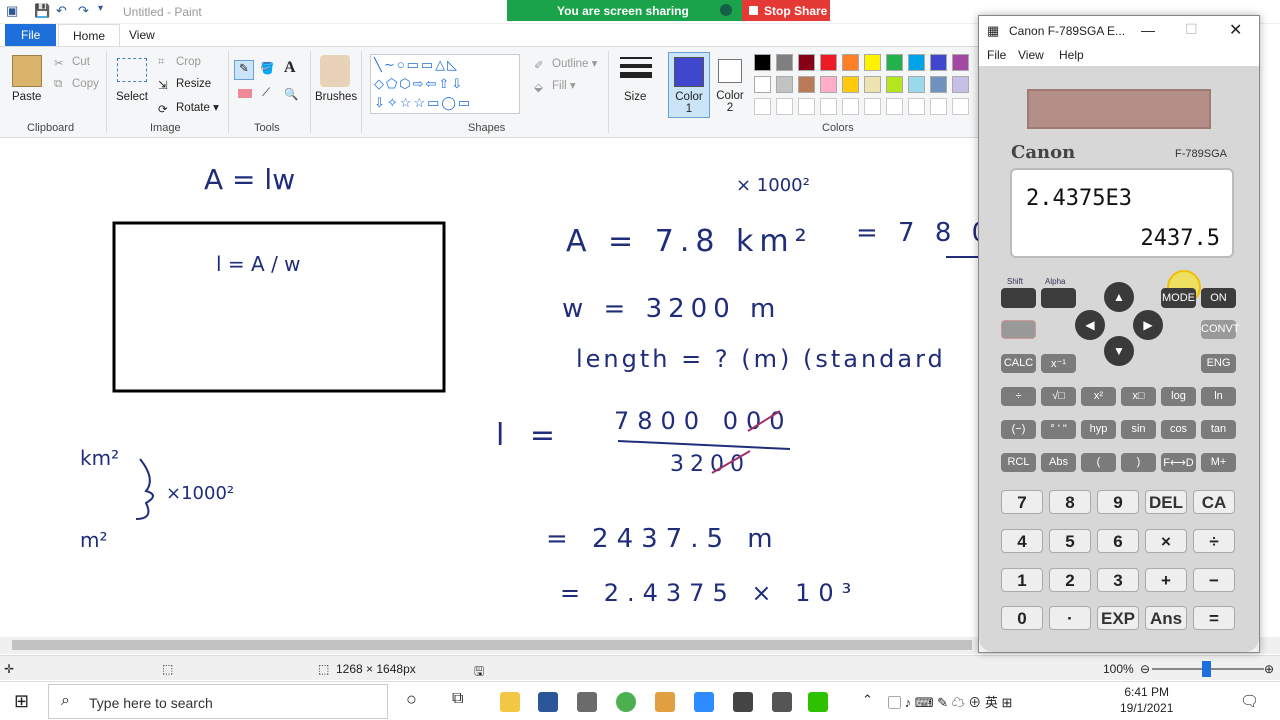 The width and height of the screenshot is (1280, 720). What do you see at coordinates (266, 93) in the screenshot?
I see `color-picker-icon: ⟋` at bounding box center [266, 93].